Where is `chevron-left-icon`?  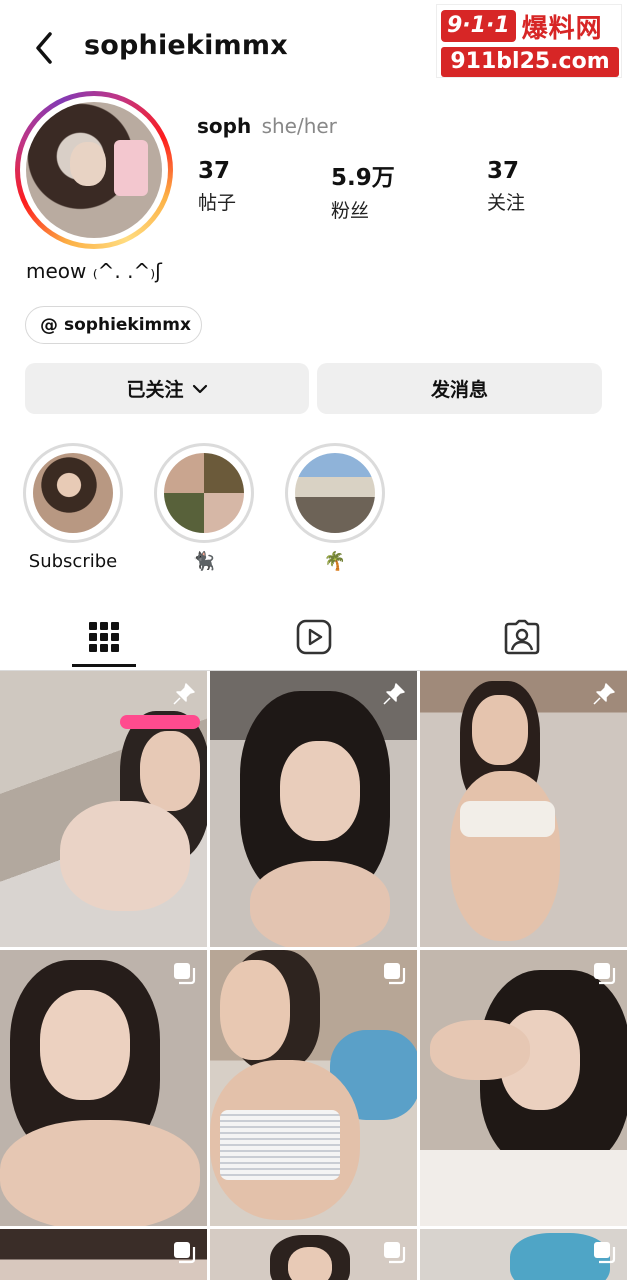 chevron-left-icon is located at coordinates (44, 48).